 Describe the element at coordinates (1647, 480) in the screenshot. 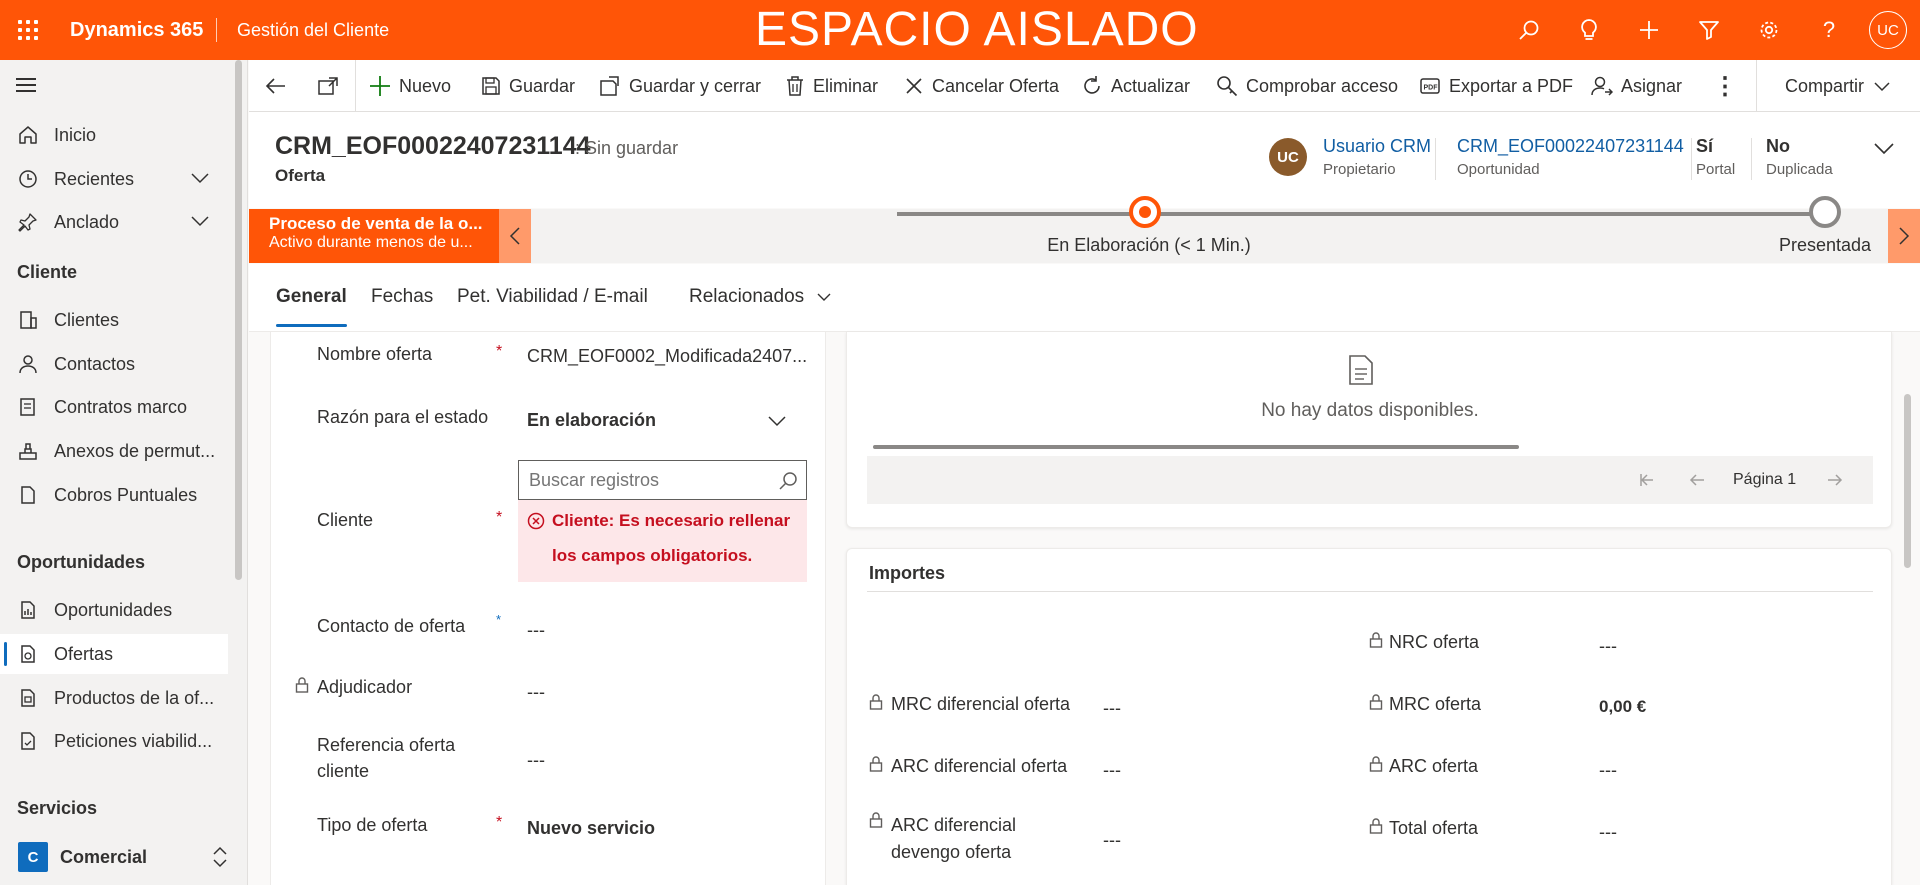

I see `first-page-icon` at that location.